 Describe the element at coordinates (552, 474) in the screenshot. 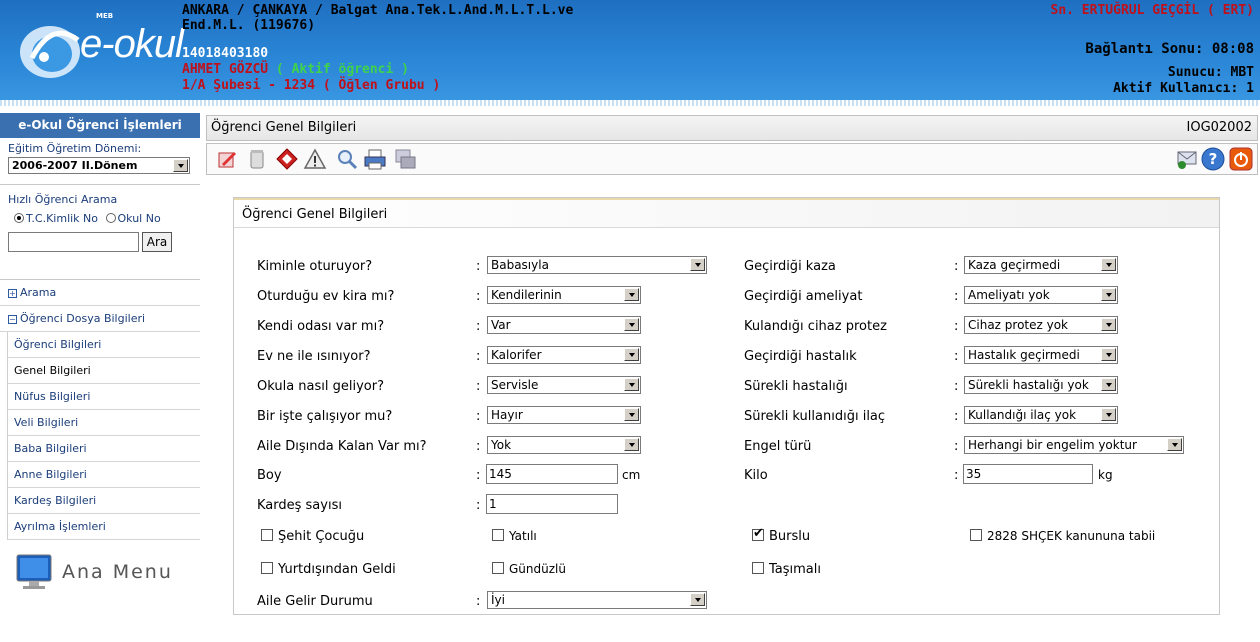

I see `input-boy: 145` at that location.